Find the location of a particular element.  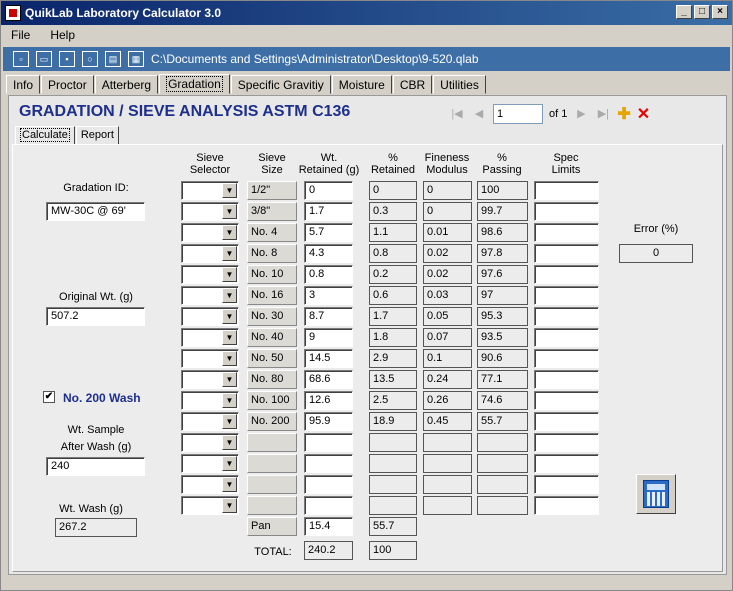

tab-report: Report is located at coordinates (97, 135).